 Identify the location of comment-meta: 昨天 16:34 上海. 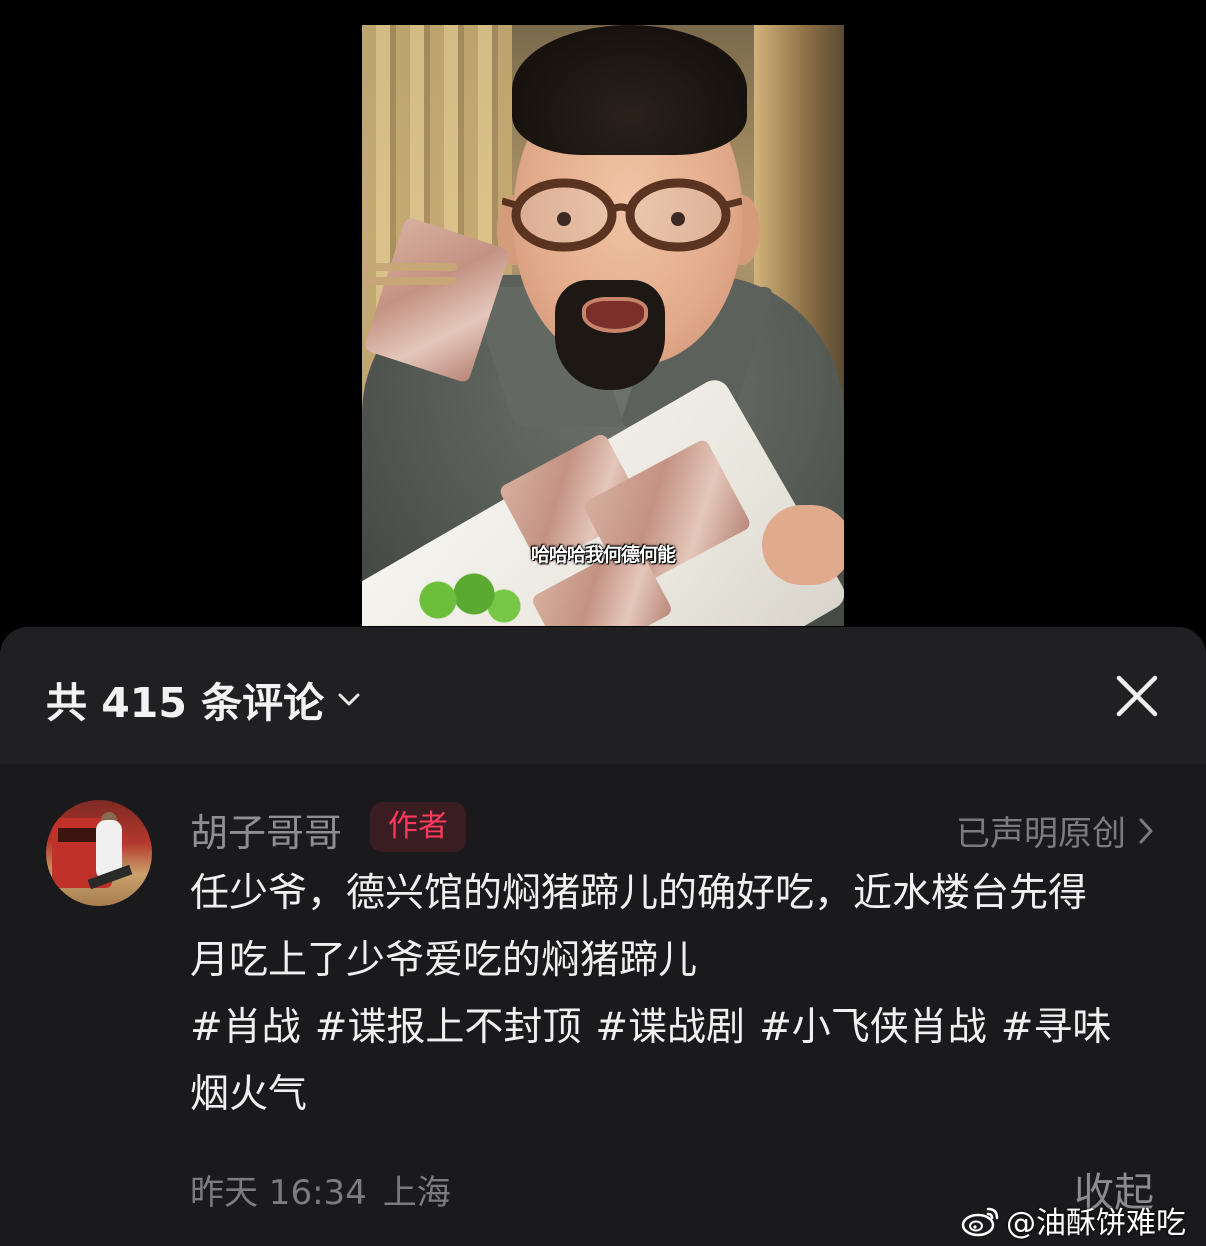
(320, 1189).